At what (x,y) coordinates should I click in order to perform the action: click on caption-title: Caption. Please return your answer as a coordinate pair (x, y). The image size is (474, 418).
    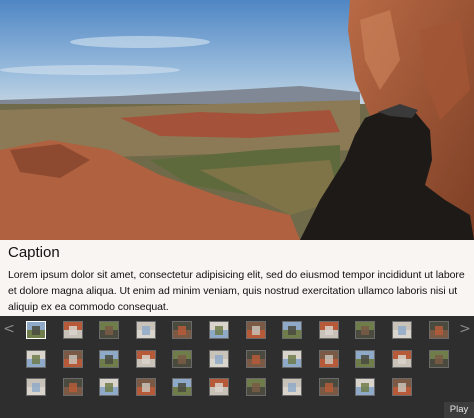
    Looking at the image, I should click on (34, 252).